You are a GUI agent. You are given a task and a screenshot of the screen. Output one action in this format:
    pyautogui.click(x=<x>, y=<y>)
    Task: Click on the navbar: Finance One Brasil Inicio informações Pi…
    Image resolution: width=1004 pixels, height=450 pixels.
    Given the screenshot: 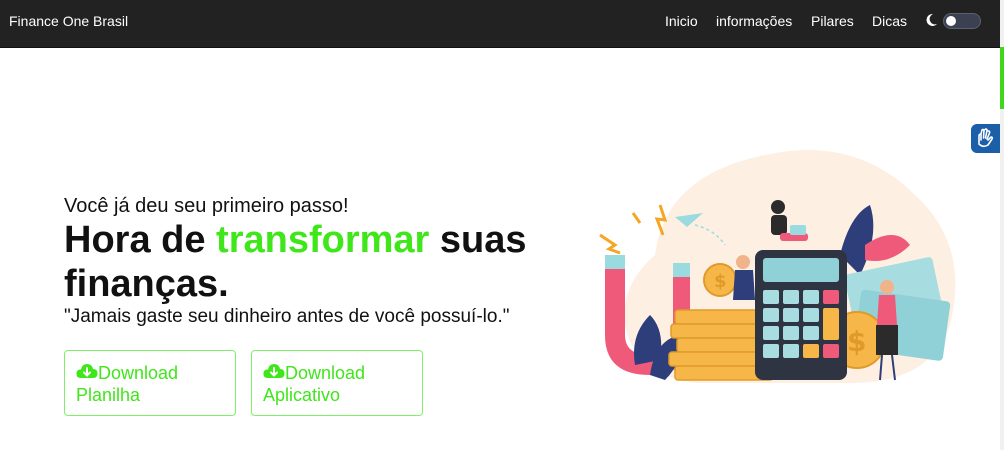 What is the action you would take?
    pyautogui.click(x=500, y=24)
    